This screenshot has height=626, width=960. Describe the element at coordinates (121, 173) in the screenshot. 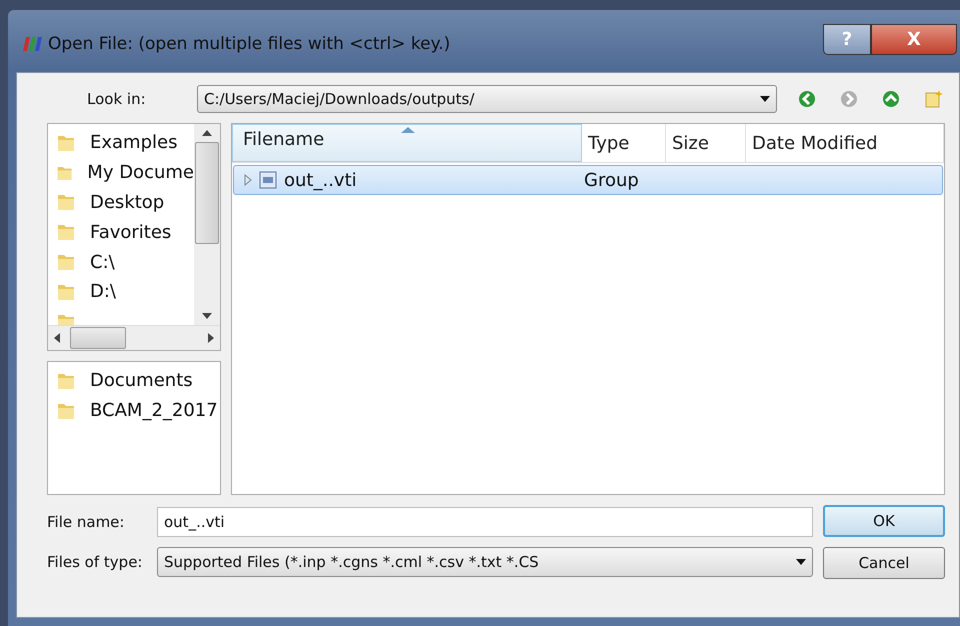

I see `place-item: My Docume` at that location.